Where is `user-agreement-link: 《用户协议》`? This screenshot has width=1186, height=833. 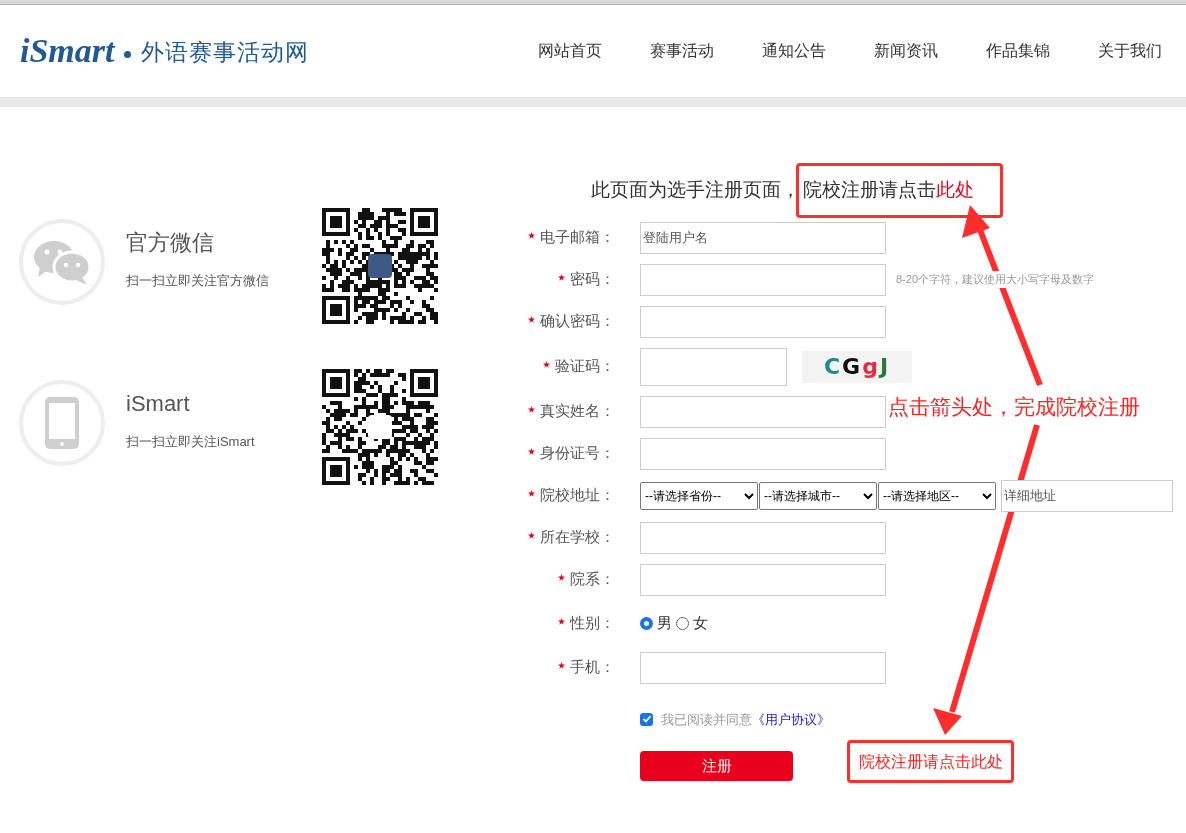 user-agreement-link: 《用户协议》 is located at coordinates (791, 719).